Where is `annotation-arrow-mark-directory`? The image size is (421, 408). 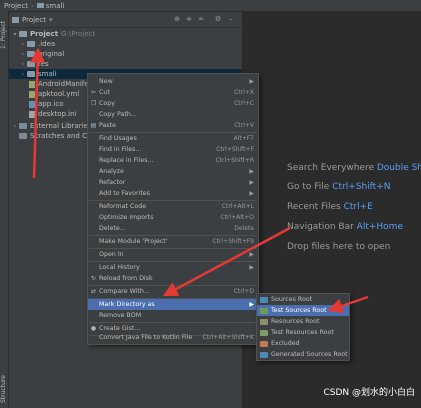 annotation-arrow-mark-directory is located at coordinates (226, 261).